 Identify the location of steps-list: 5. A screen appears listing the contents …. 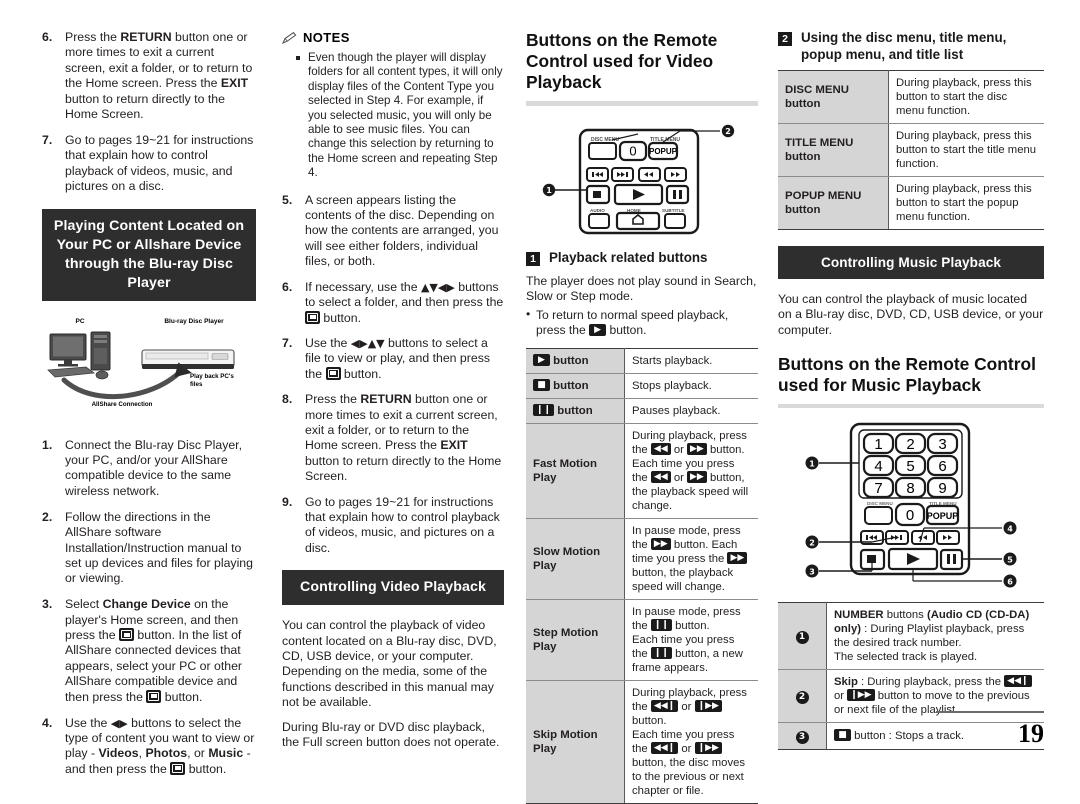
(393, 375).